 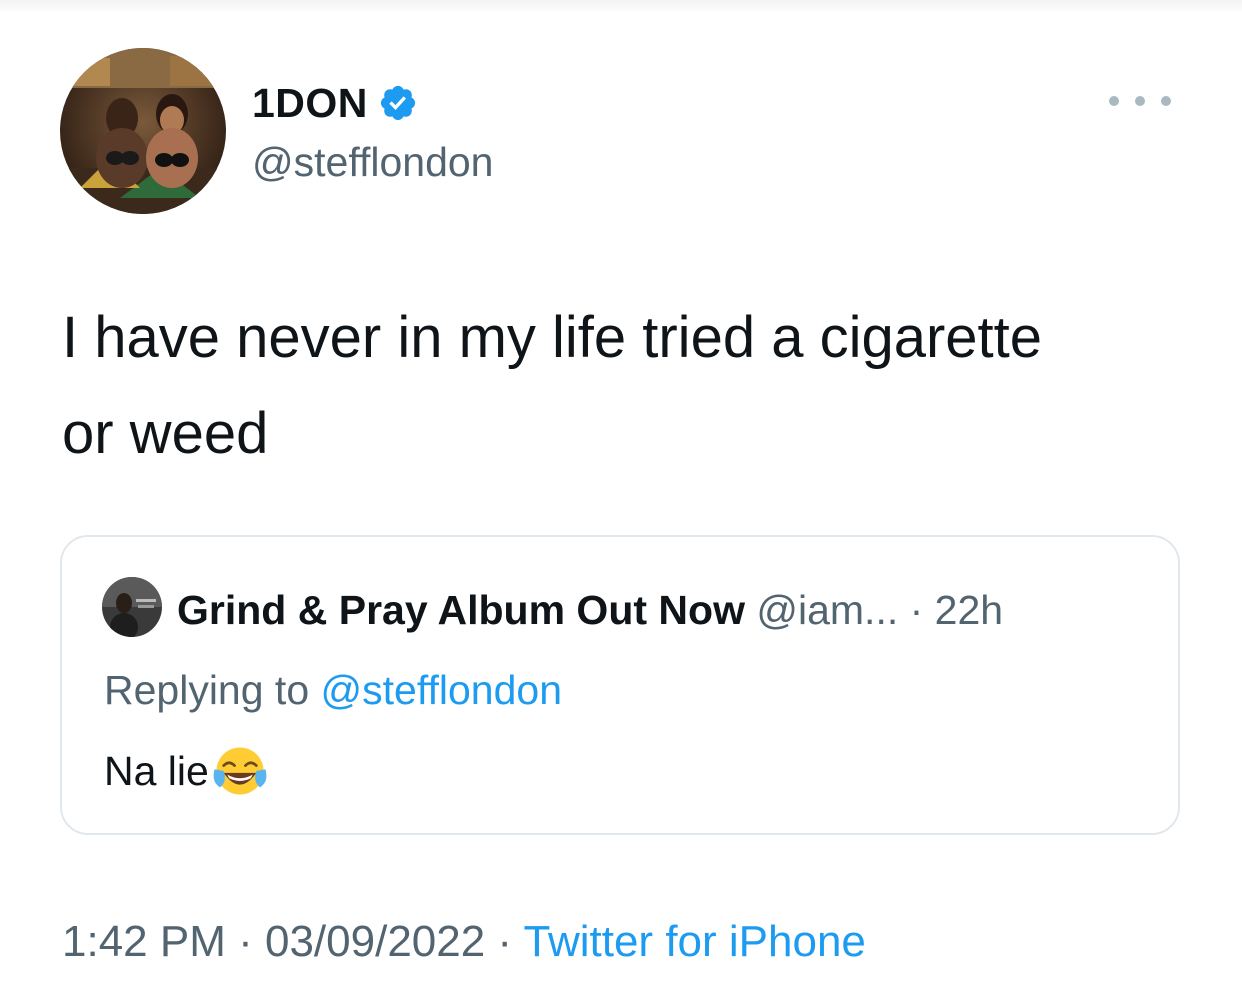 I want to click on quoted-text: Na lie, so click(x=156, y=771).